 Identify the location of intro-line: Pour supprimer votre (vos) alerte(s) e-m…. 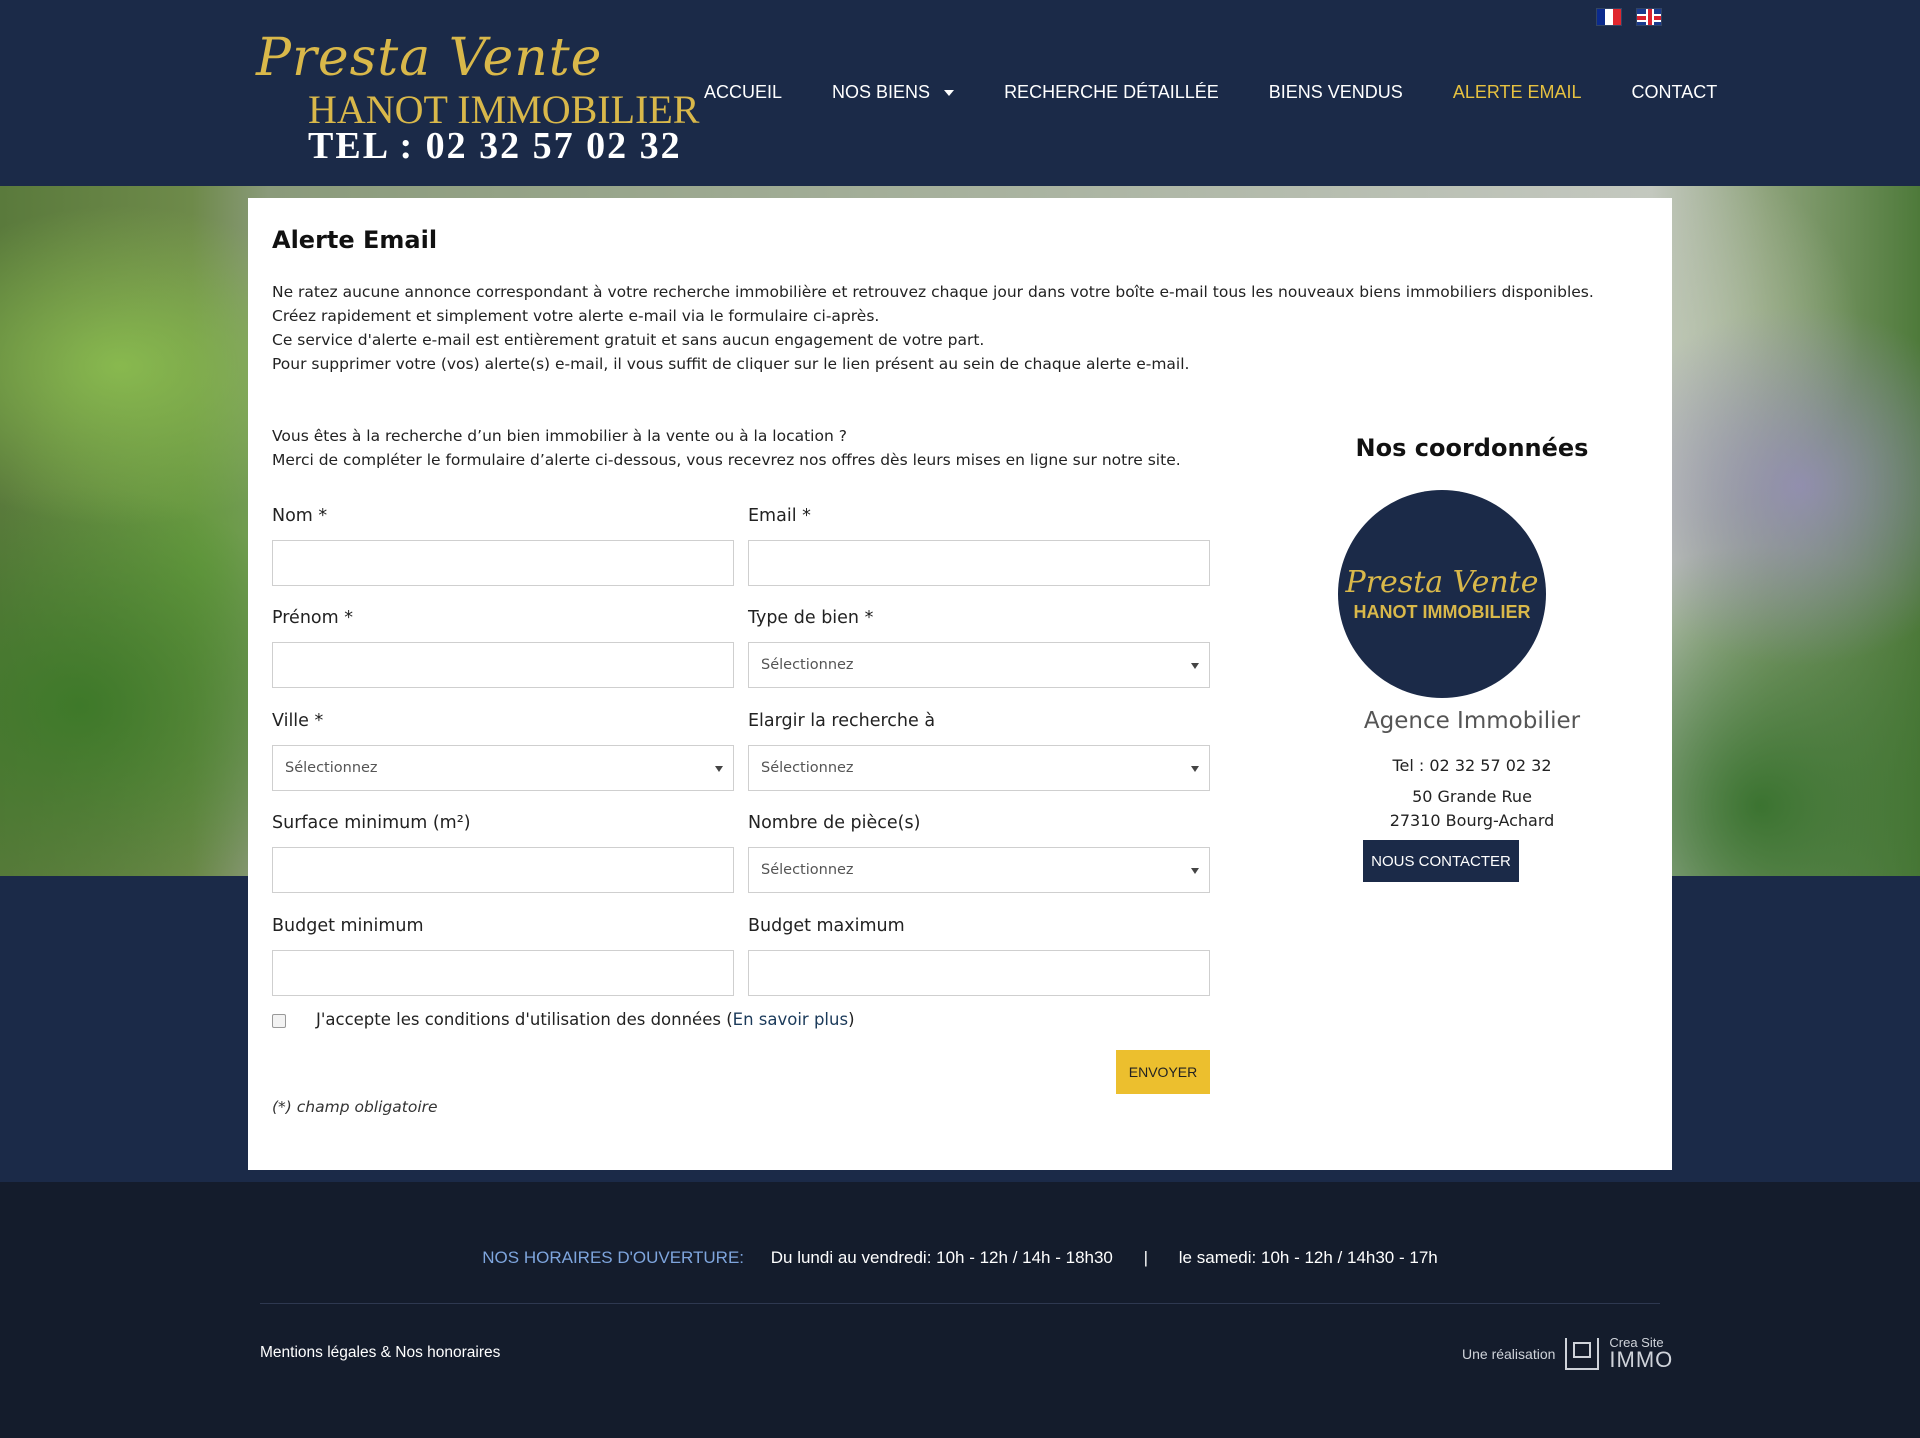
(731, 364).